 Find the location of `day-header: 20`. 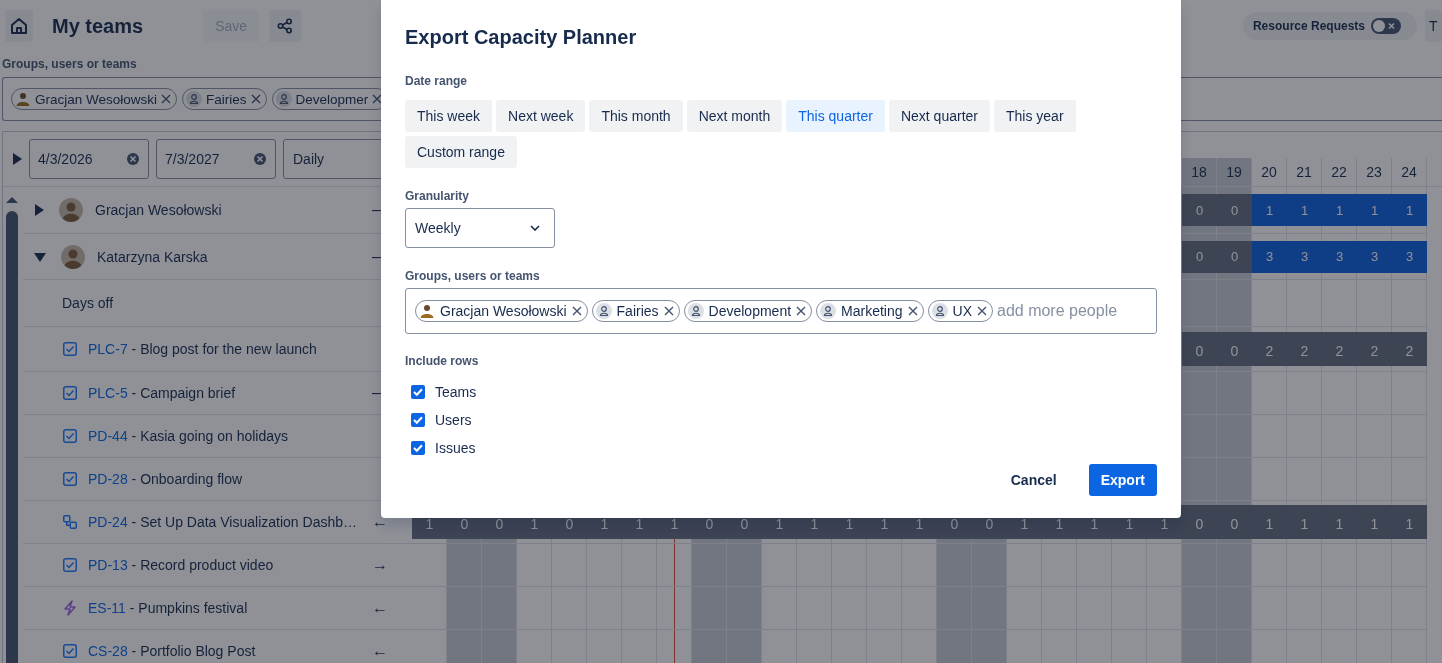

day-header: 20 is located at coordinates (1269, 172).